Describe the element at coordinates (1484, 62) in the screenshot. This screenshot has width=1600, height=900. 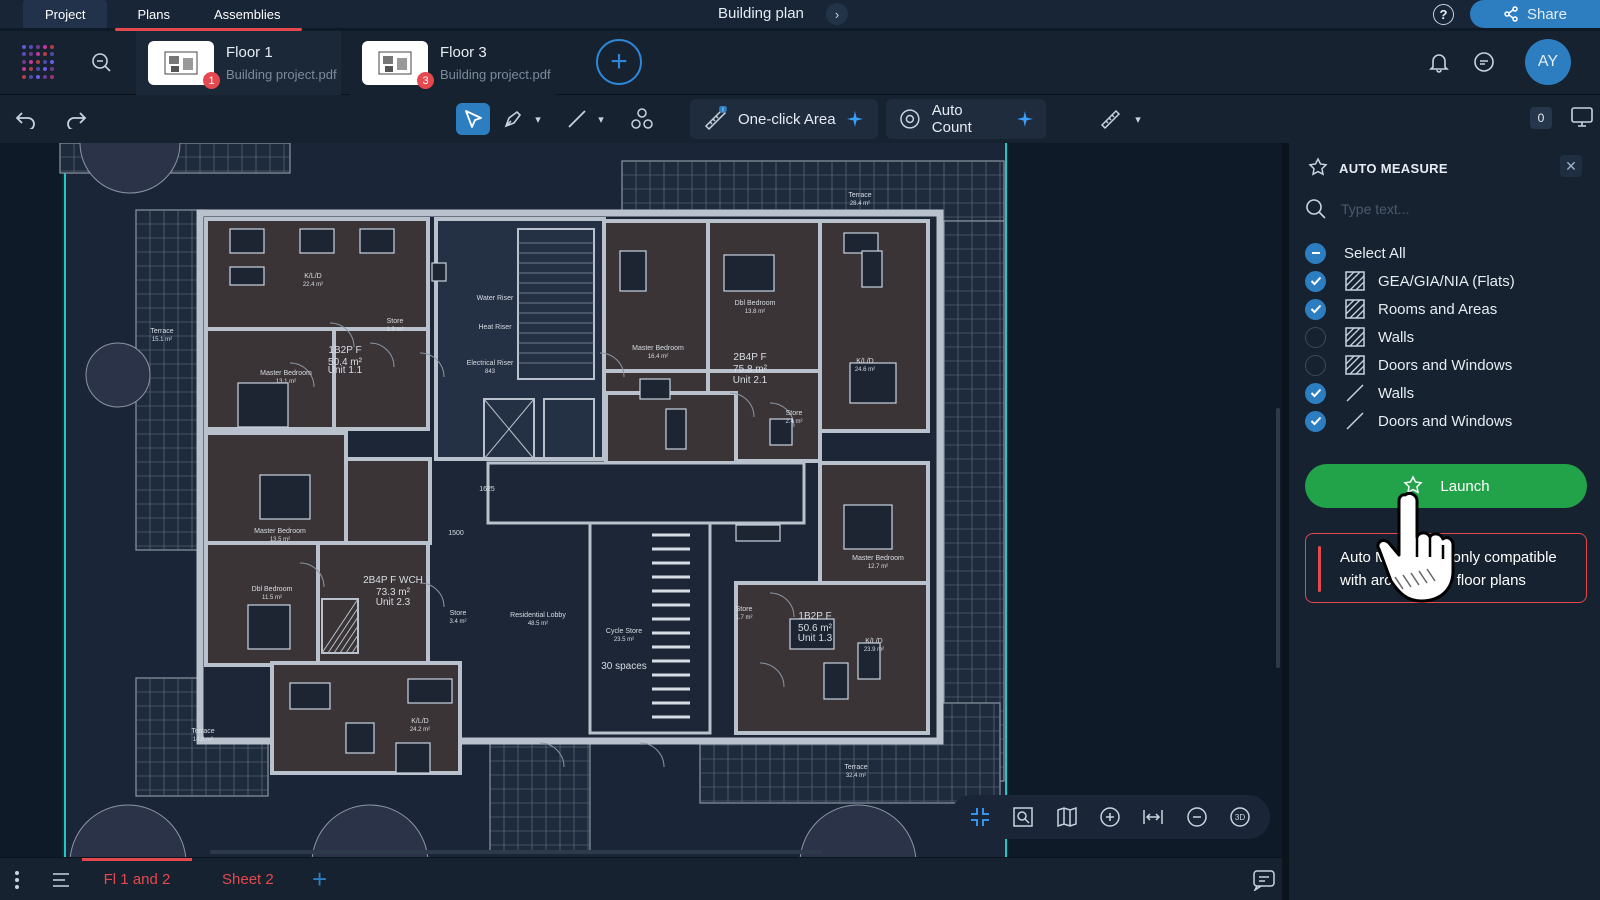
I see `chat-icon` at that location.